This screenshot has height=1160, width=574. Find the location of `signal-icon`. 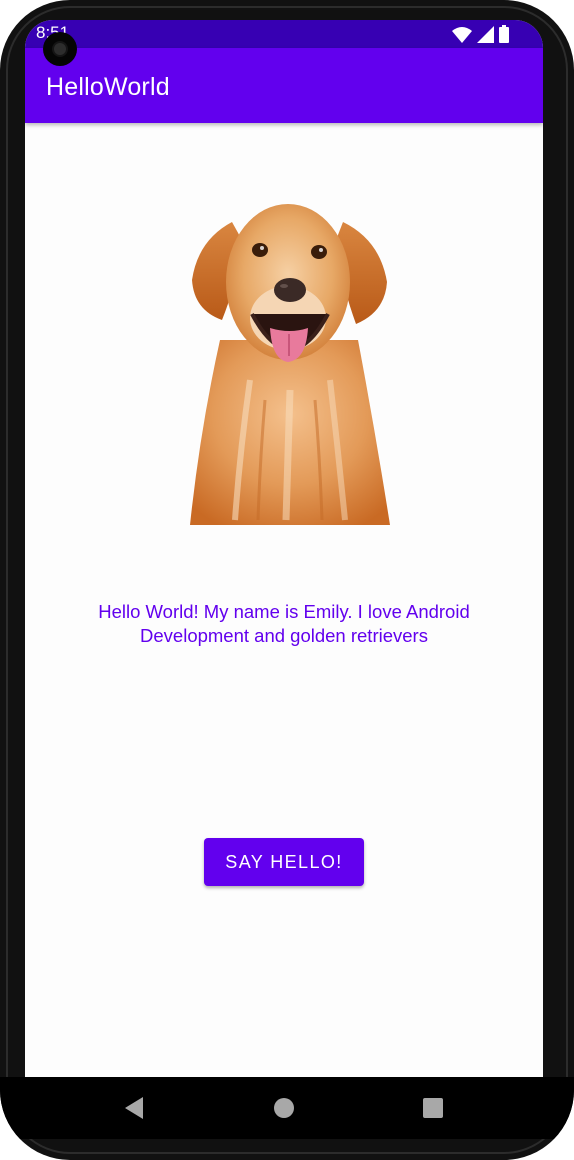

signal-icon is located at coordinates (485, 34).